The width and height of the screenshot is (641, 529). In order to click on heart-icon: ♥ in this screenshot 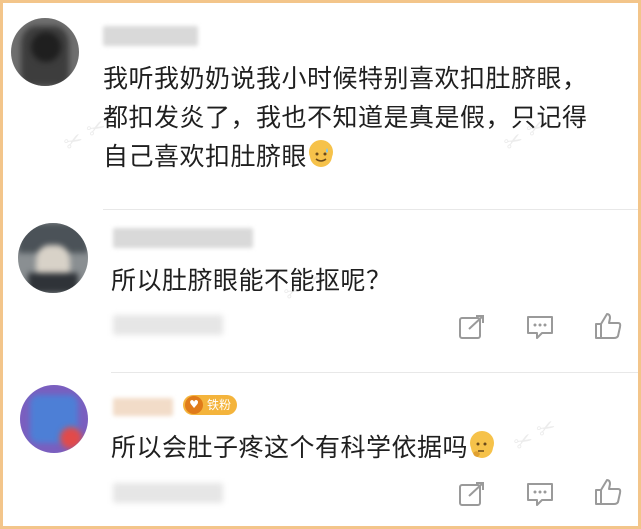, I will do `click(194, 405)`.